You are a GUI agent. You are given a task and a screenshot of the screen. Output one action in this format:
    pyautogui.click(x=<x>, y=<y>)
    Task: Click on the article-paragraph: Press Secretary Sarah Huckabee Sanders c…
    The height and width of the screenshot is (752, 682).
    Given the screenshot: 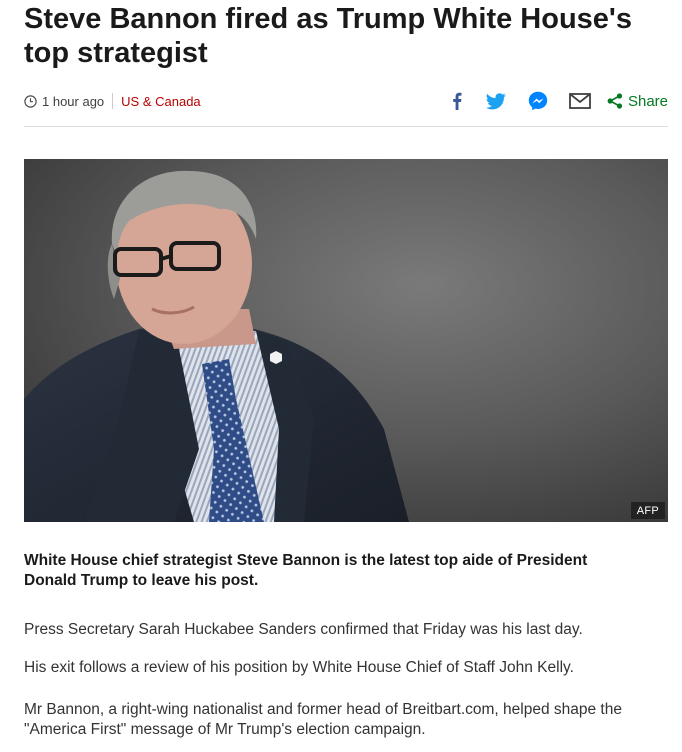 What is the action you would take?
    pyautogui.click(x=303, y=629)
    